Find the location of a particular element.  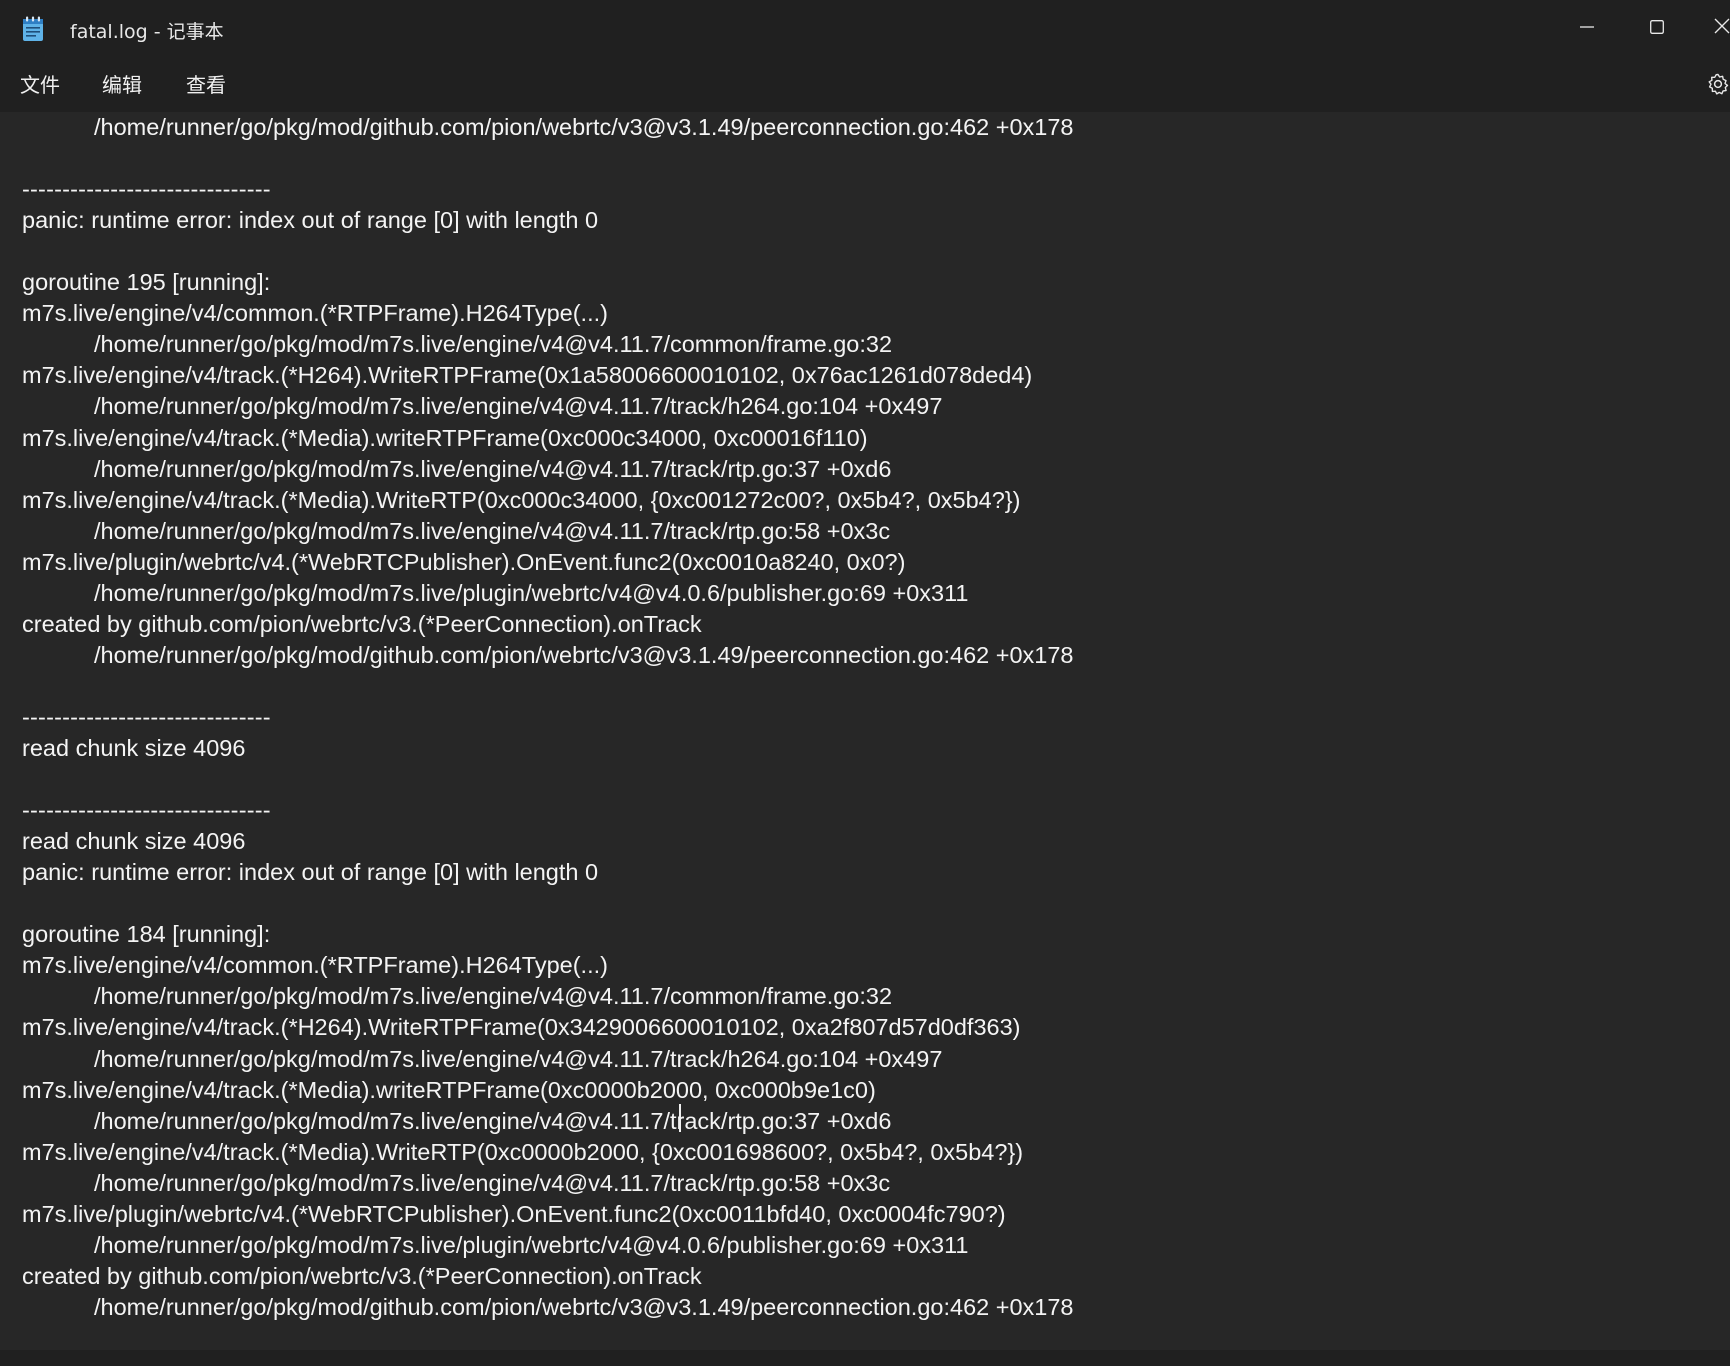

menu-item-file: 文件 is located at coordinates (40, 85).